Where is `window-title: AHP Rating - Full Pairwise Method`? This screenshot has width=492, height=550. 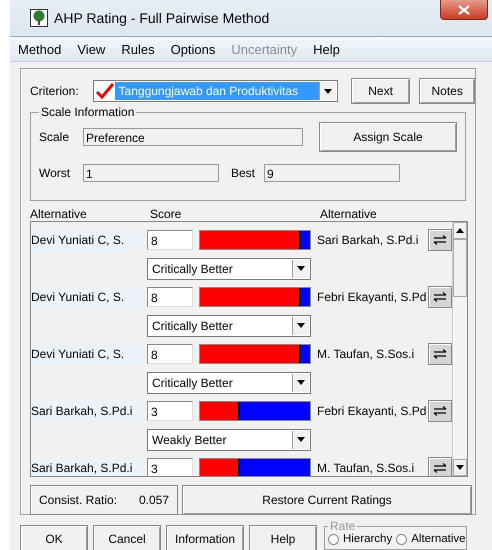
window-title: AHP Rating - Full Pairwise Method is located at coordinates (162, 18).